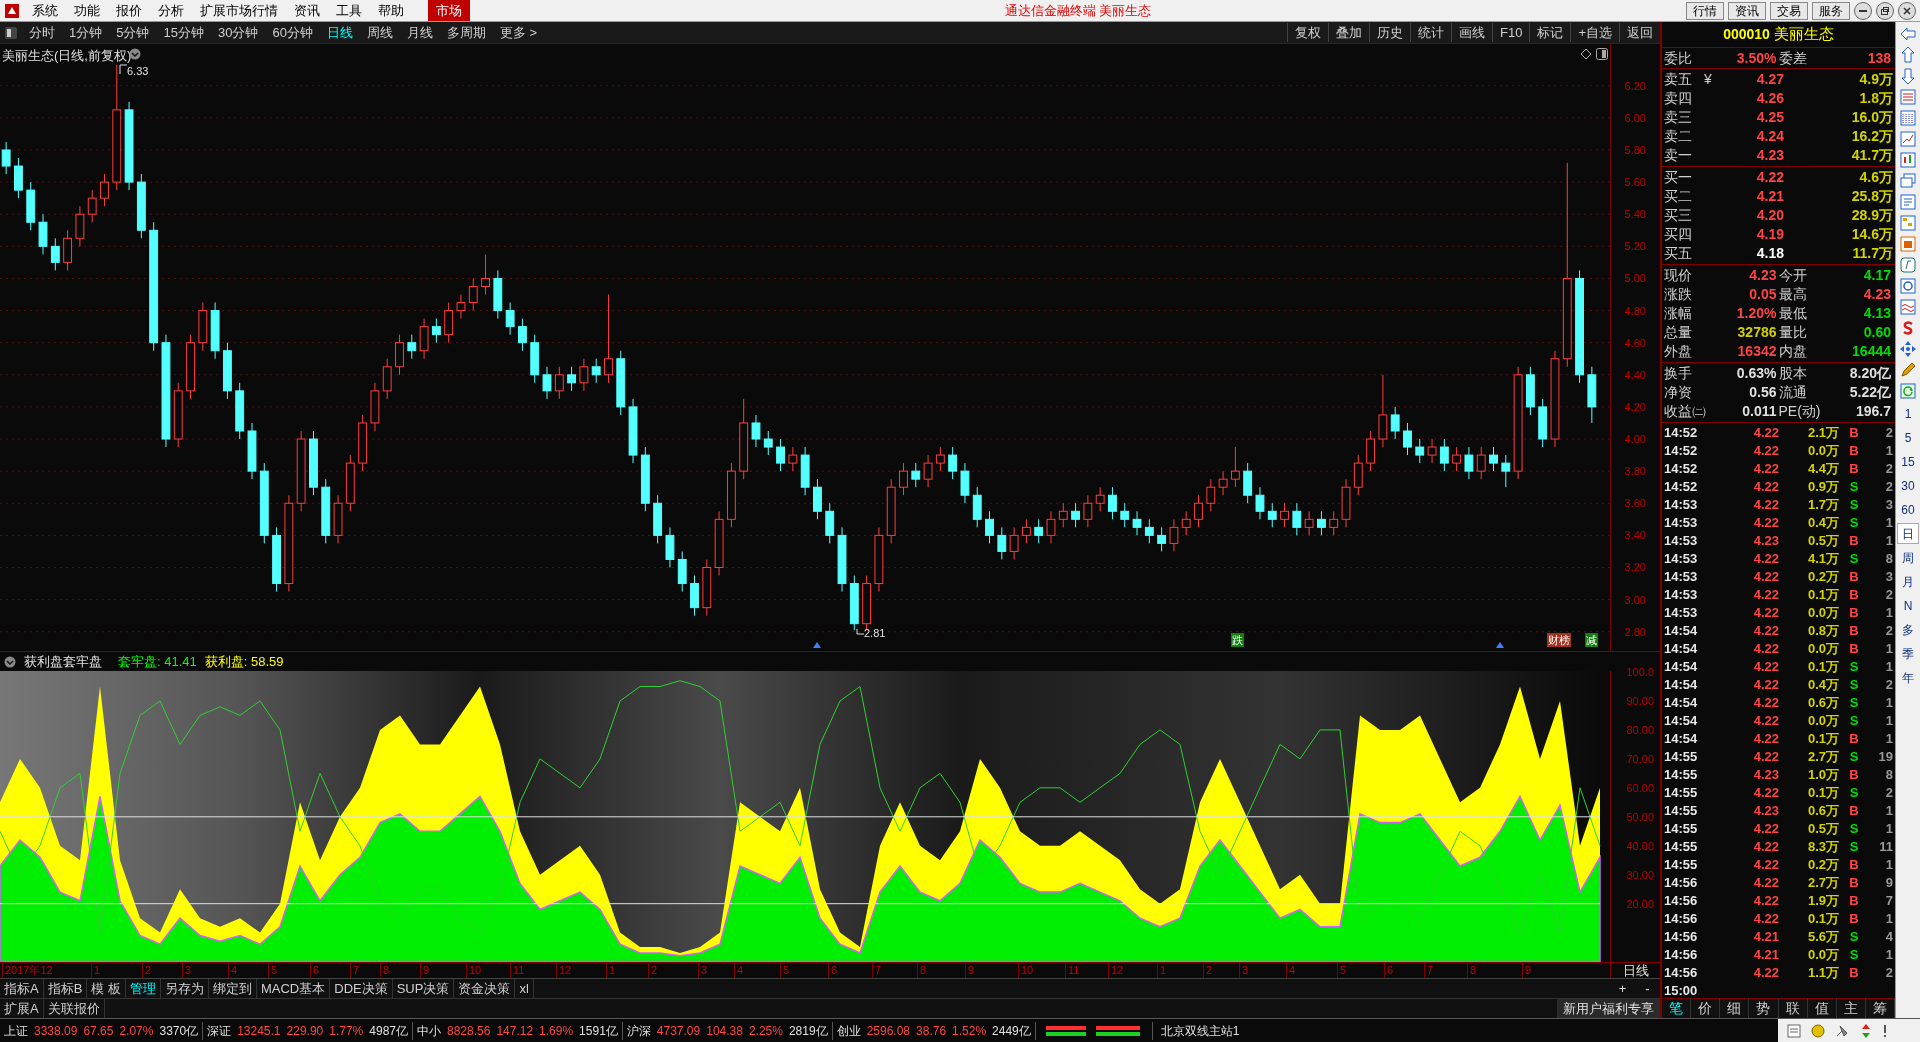 The width and height of the screenshot is (1920, 1042). I want to click on table-icon, so click(1908, 118).